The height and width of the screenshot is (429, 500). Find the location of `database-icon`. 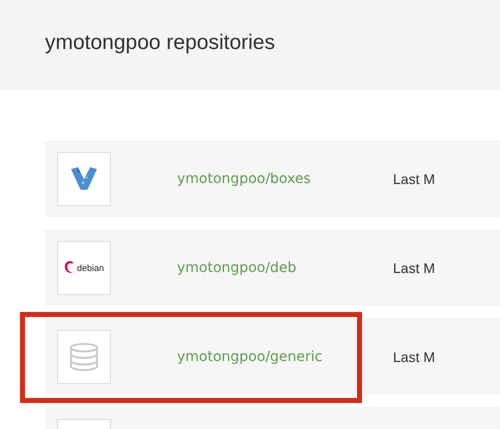

database-icon is located at coordinates (84, 356).